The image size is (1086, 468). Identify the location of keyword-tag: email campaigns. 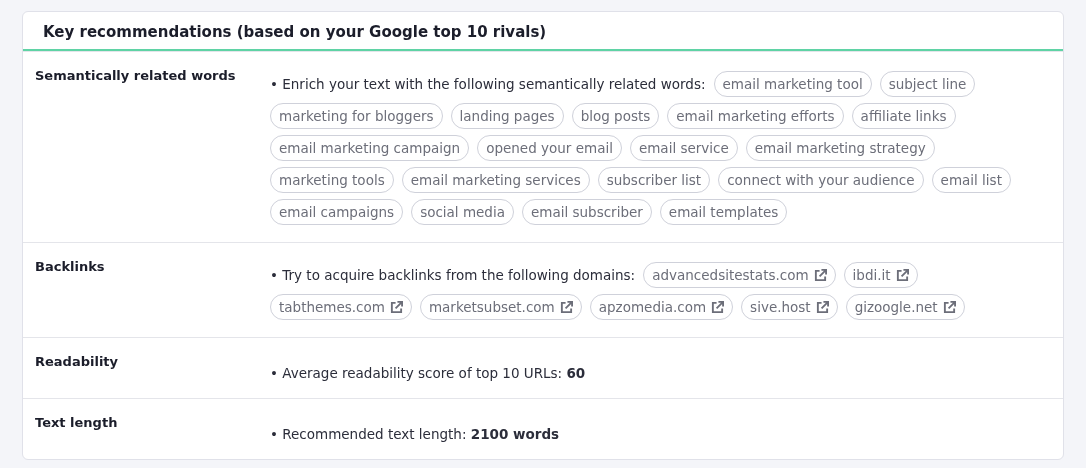
(337, 212).